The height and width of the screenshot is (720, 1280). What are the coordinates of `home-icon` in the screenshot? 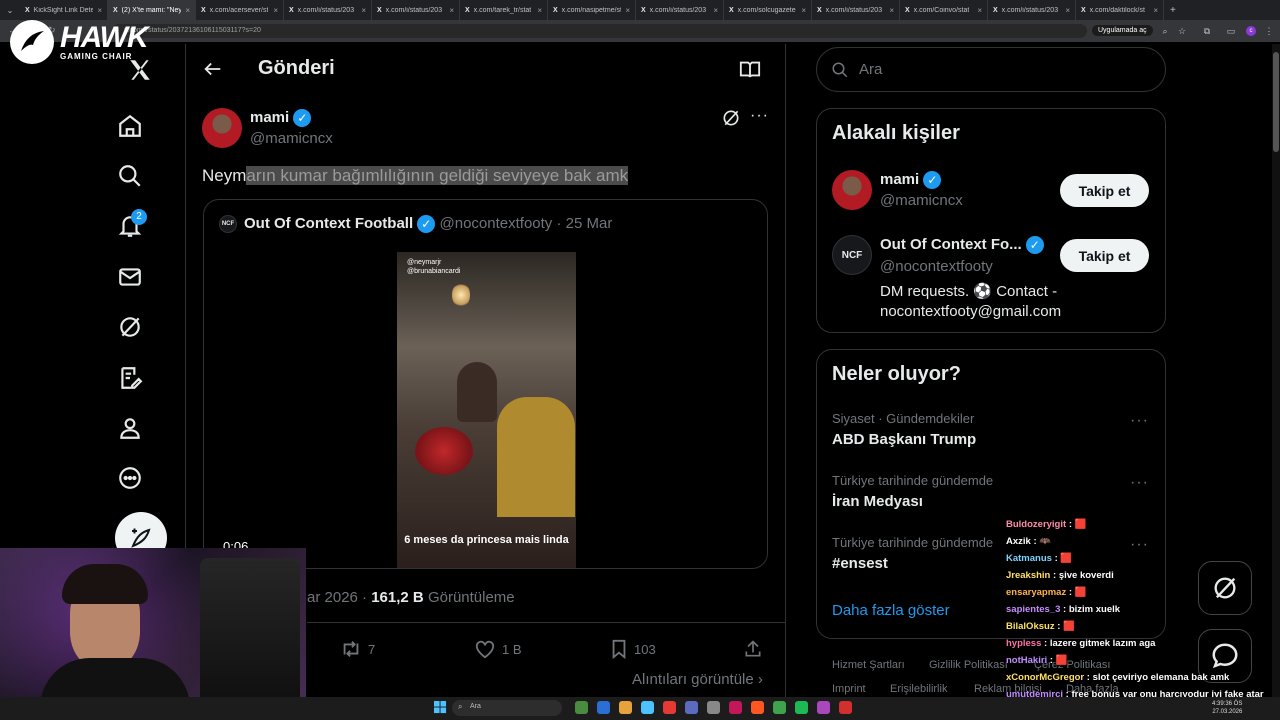 It's located at (130, 126).